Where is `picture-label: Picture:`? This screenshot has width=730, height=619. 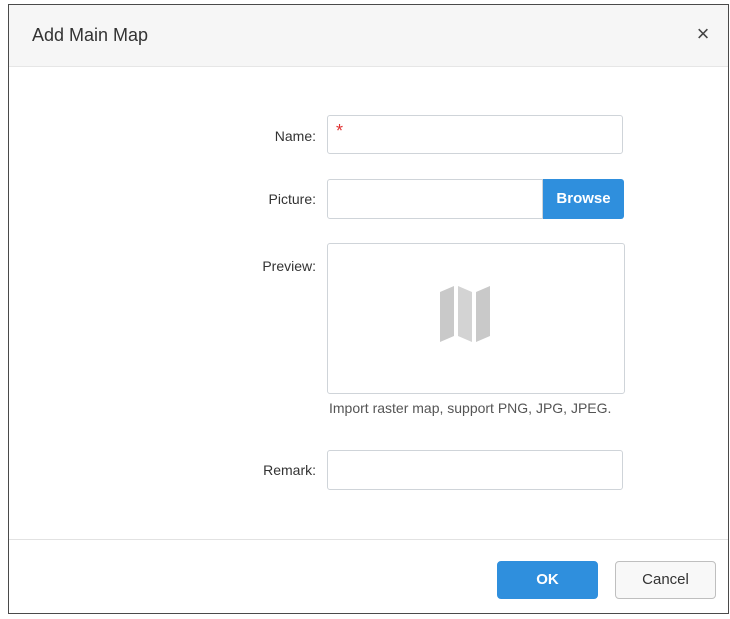
picture-label: Picture: is located at coordinates (292, 199).